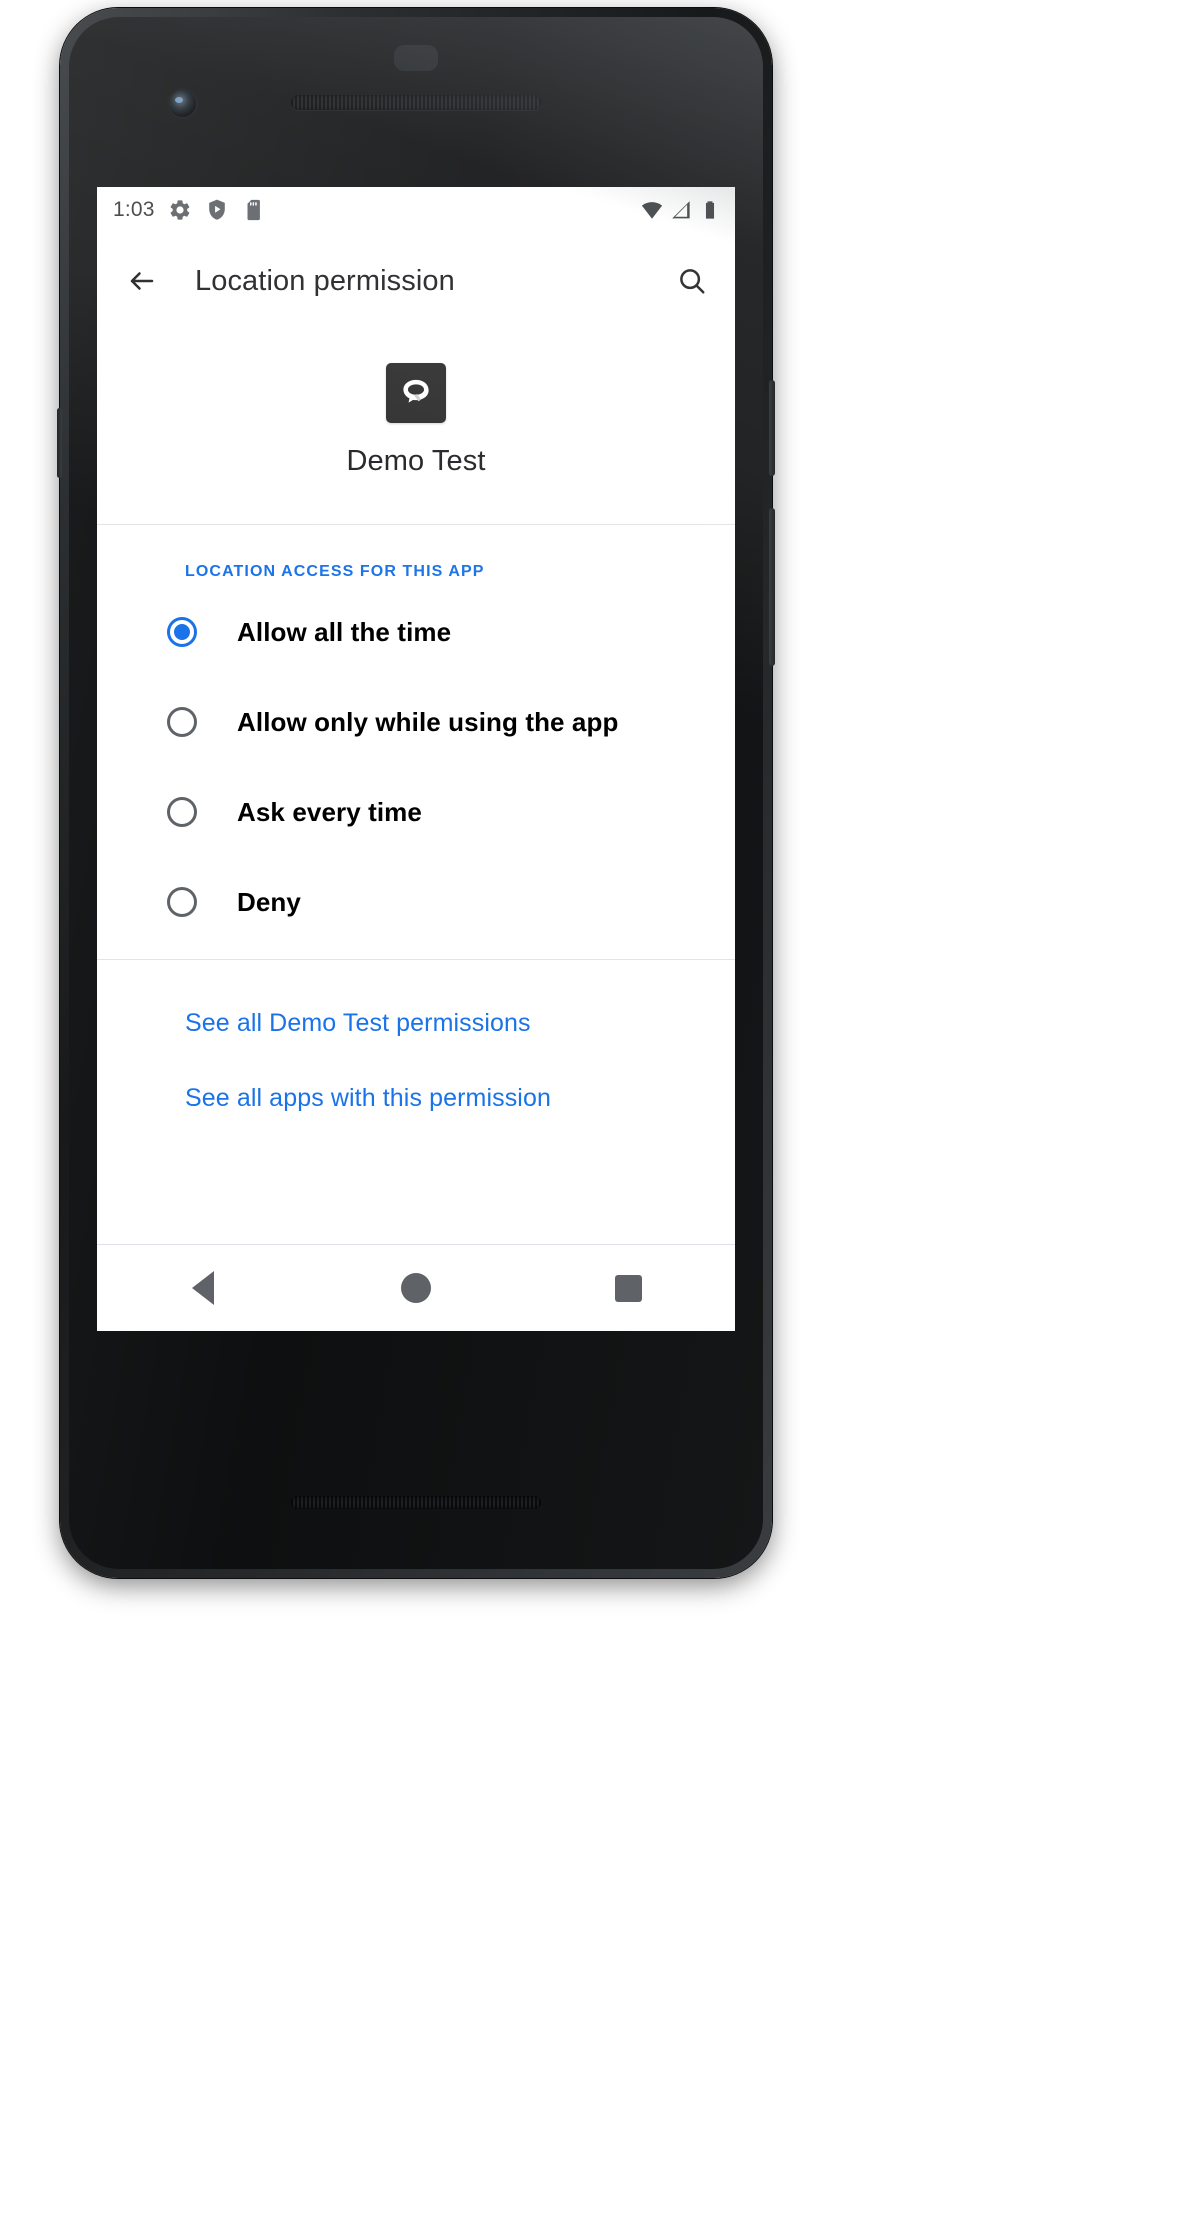 Image resolution: width=1200 pixels, height=2220 pixels. Describe the element at coordinates (134, 209) in the screenshot. I see `status-bar-clock: 1:03` at that location.